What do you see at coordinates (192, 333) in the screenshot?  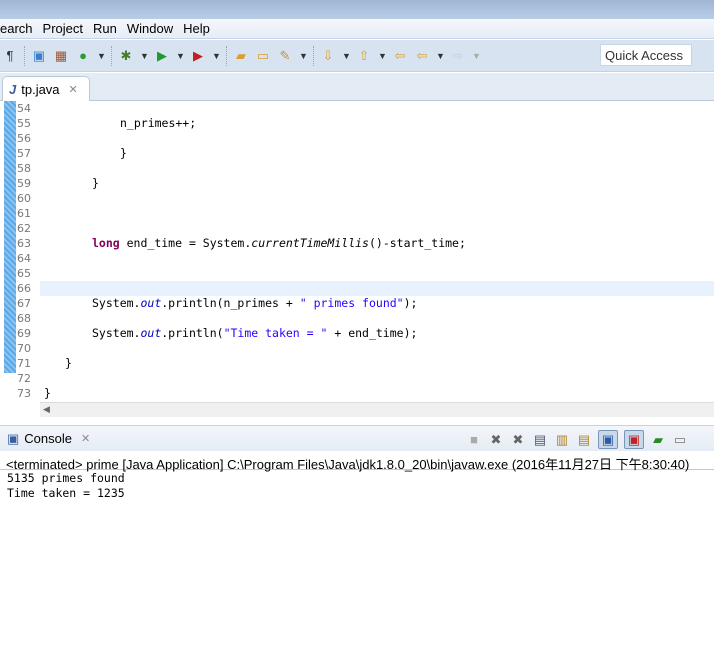 I see `code-text: .println(` at bounding box center [192, 333].